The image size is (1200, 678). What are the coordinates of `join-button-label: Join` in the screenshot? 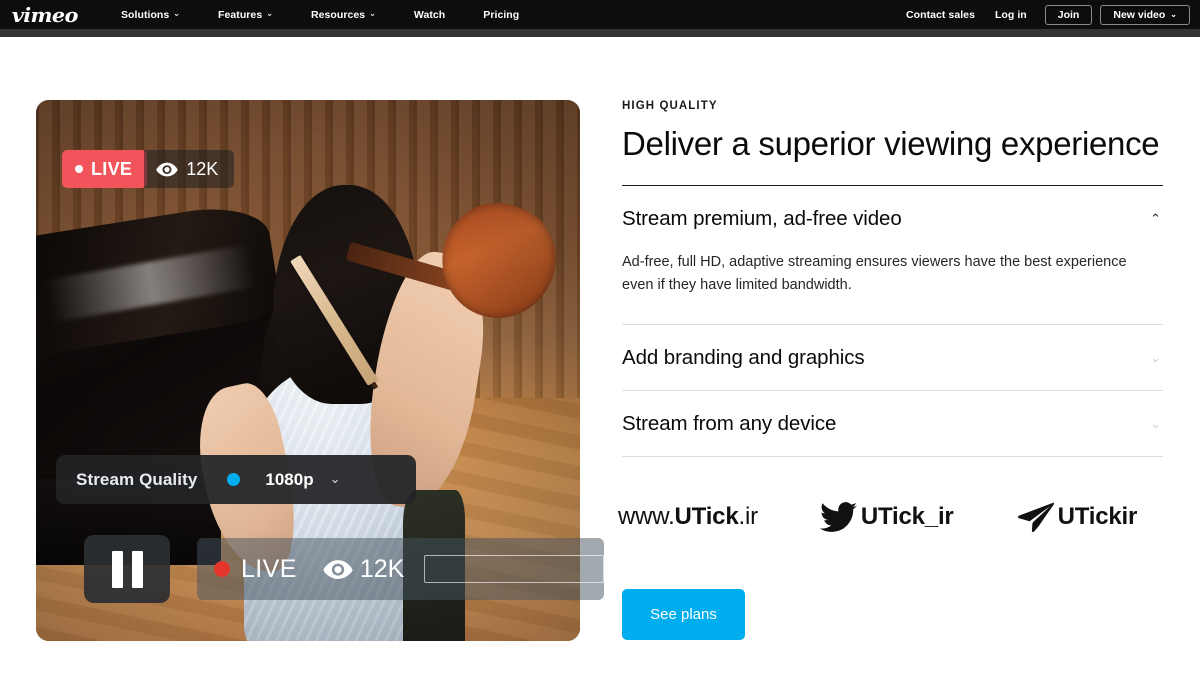 It's located at (1068, 14).